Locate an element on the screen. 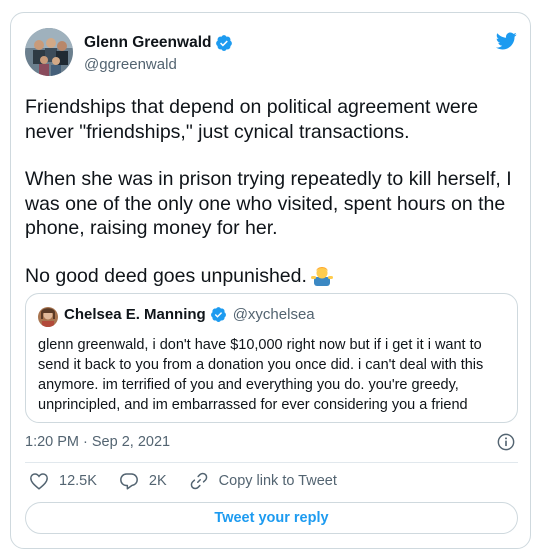 The image size is (543, 559). tweet-paragraph-3-row: No good deed goes unpunished. is located at coordinates (273, 278).